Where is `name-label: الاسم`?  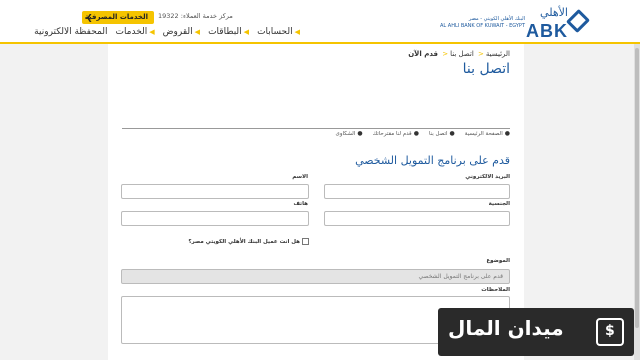
name-label: الاسم is located at coordinates (300, 177).